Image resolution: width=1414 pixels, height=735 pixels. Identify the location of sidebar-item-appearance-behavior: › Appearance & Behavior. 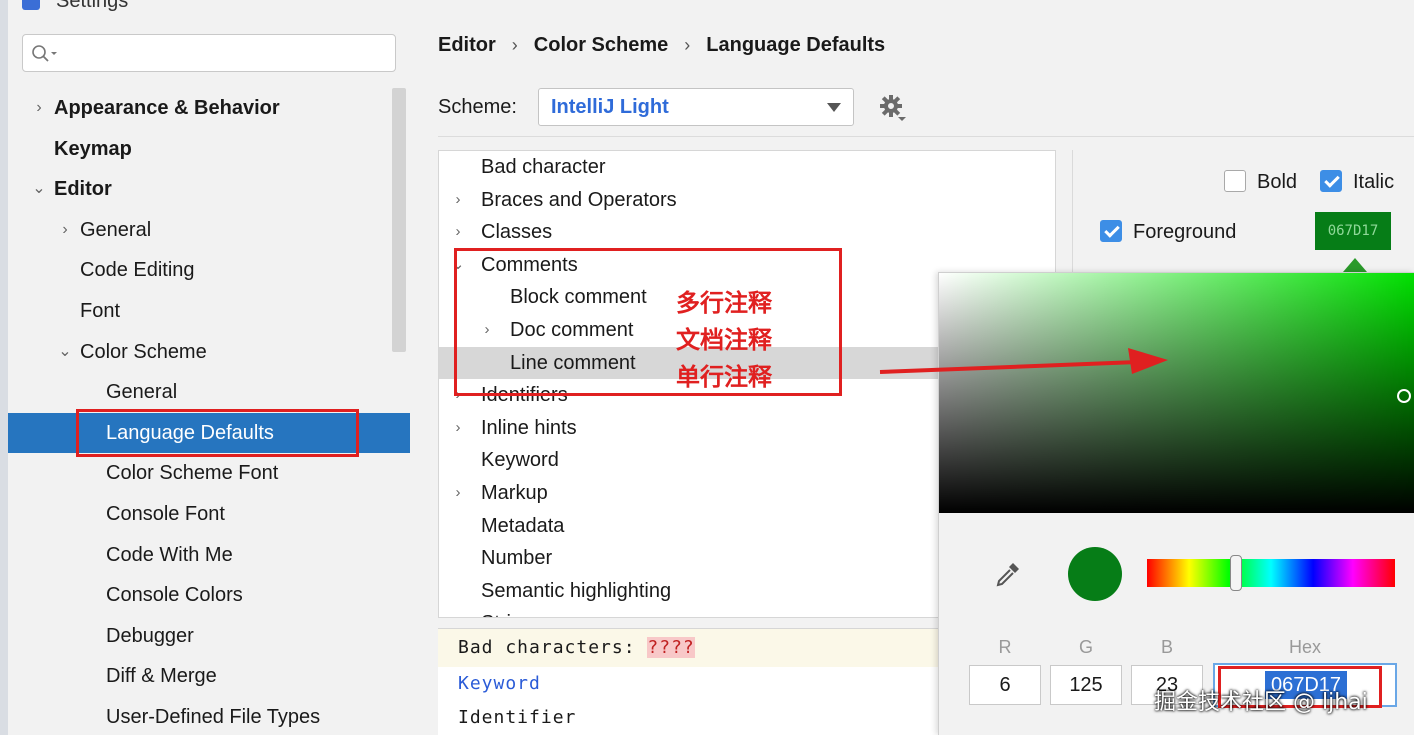
(209, 108).